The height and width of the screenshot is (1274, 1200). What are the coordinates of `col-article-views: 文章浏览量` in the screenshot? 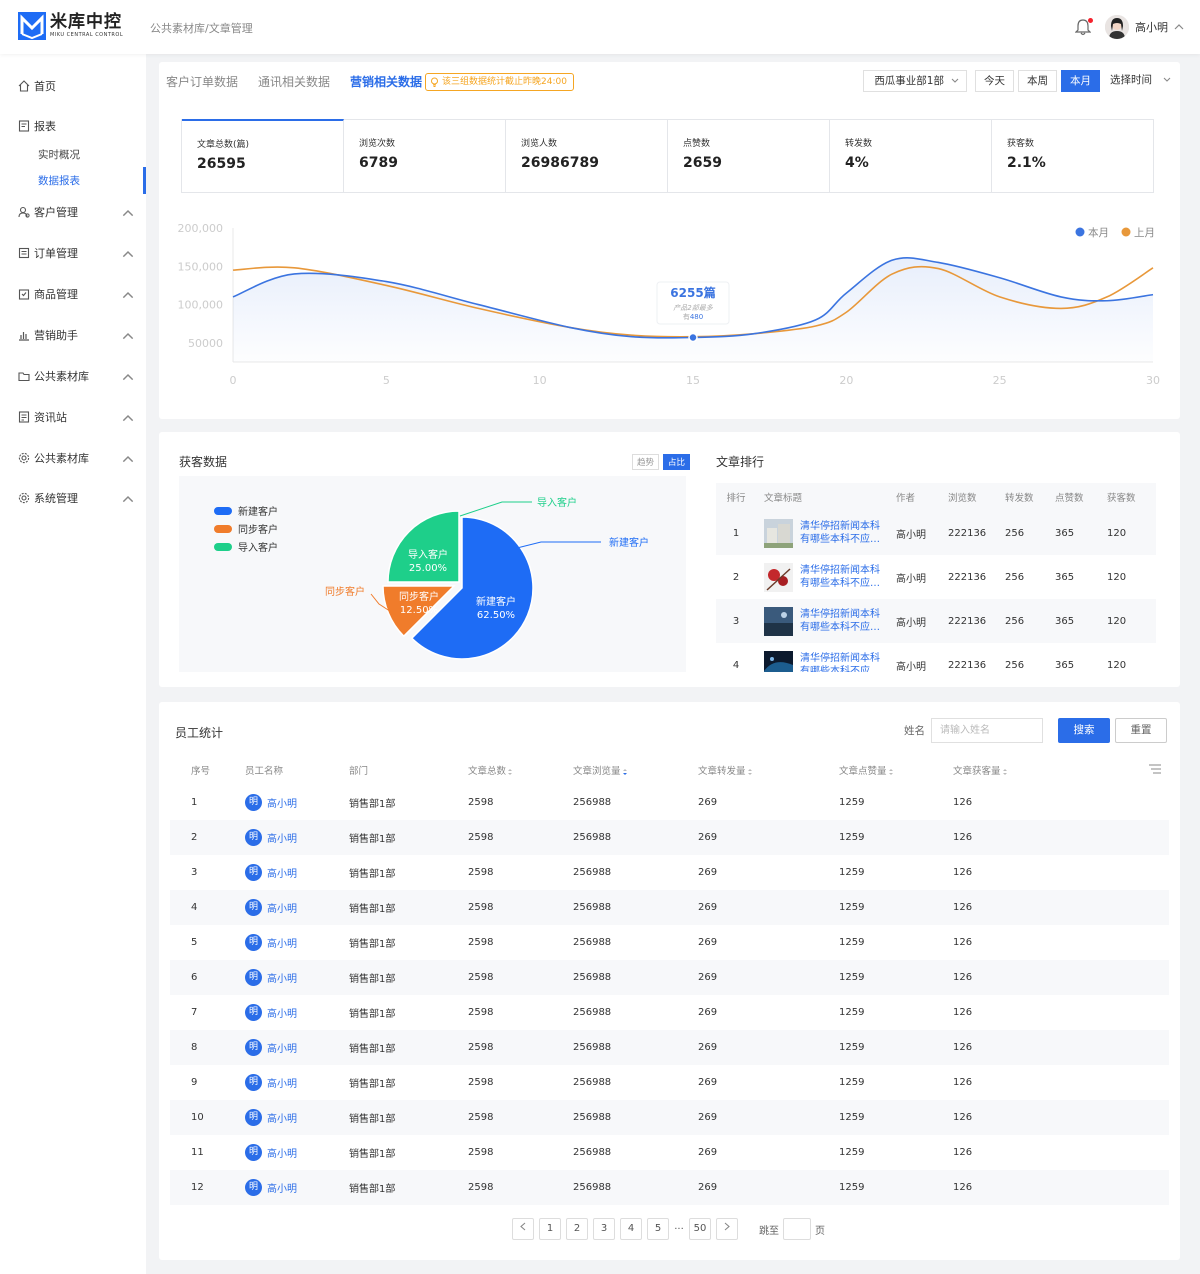 It's located at (635, 770).